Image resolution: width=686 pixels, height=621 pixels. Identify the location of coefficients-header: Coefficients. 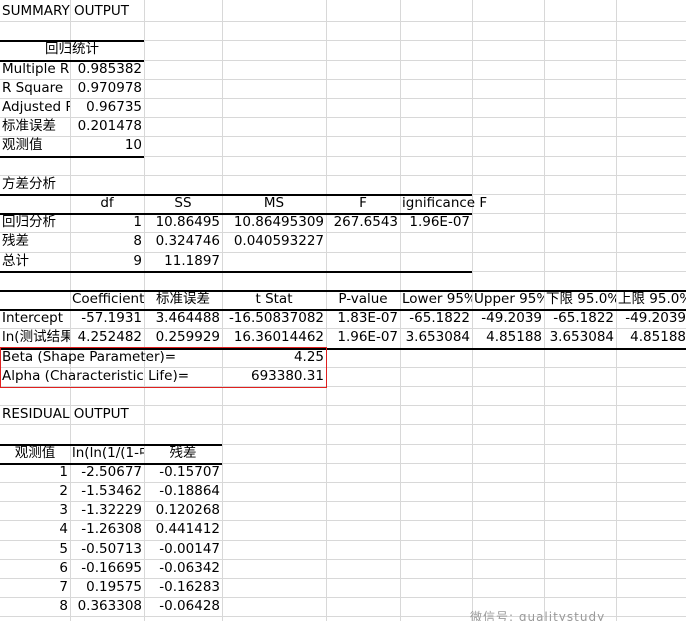
(107, 299).